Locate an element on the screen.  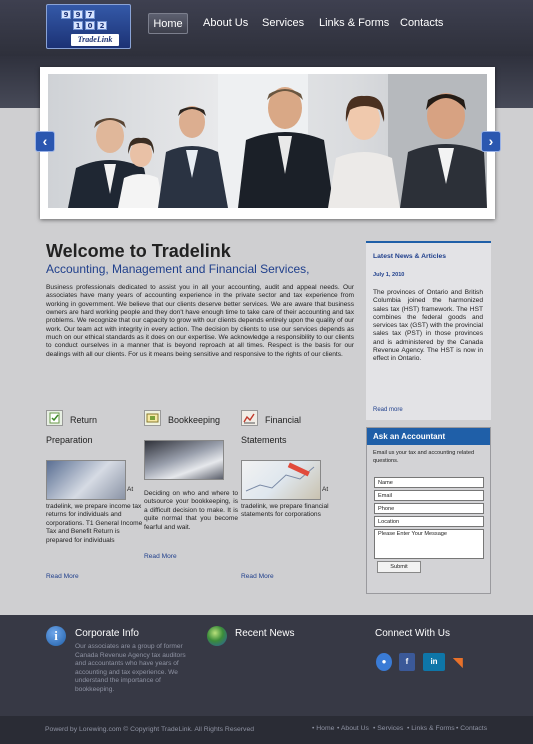
nav-contacts: Contacts is located at coordinates (421, 23).